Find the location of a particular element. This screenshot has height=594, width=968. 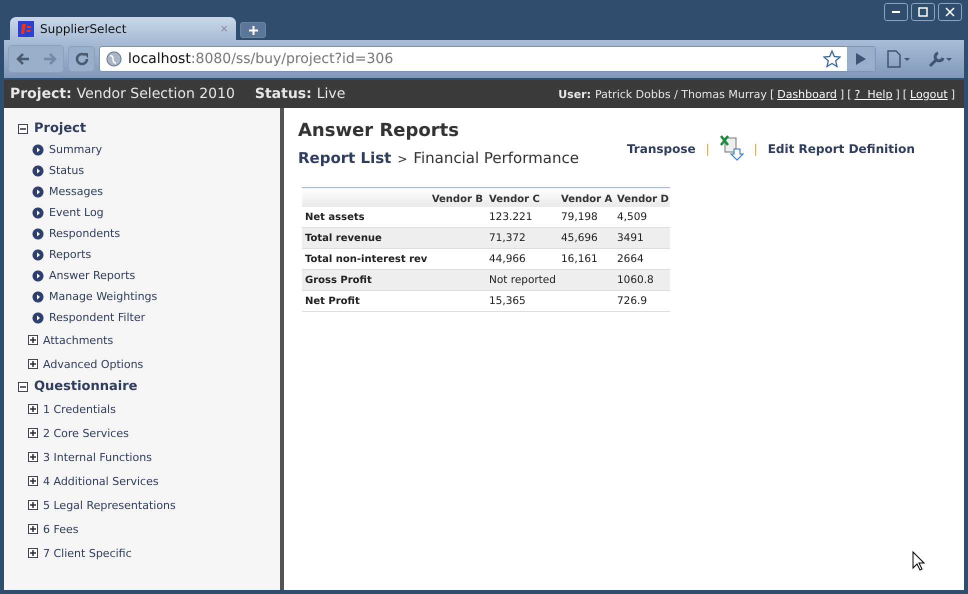

row-label: Total revenue is located at coordinates (365, 238).